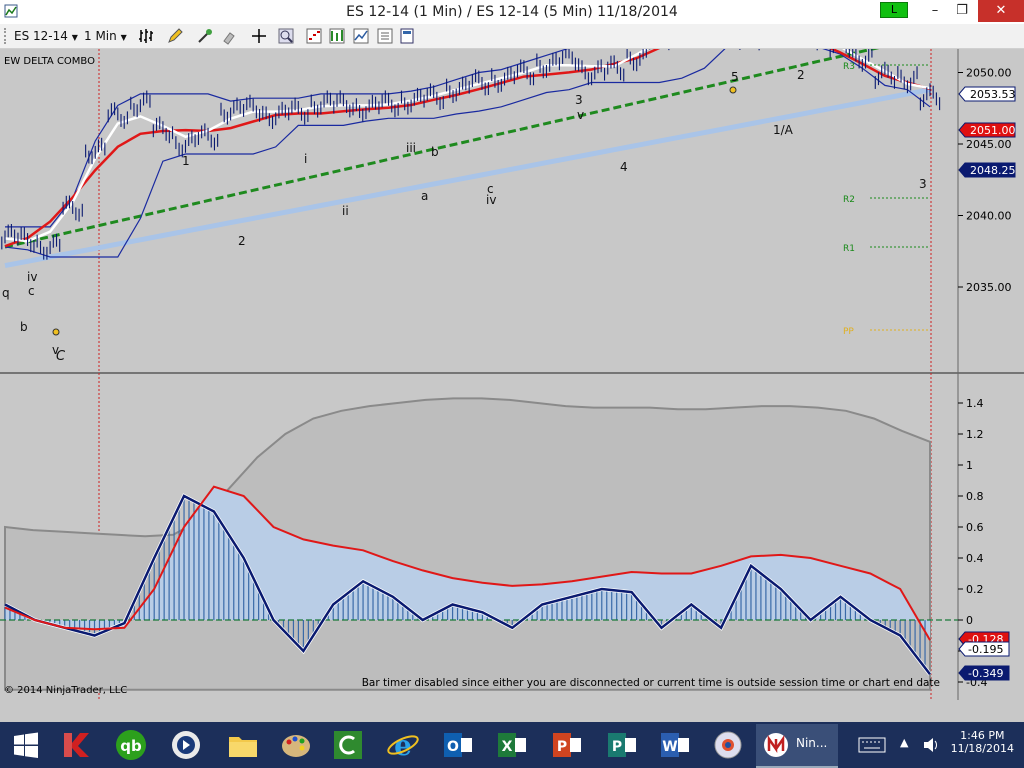 The width and height of the screenshot is (1024, 768). I want to click on close-button: ✕, so click(1001, 11).